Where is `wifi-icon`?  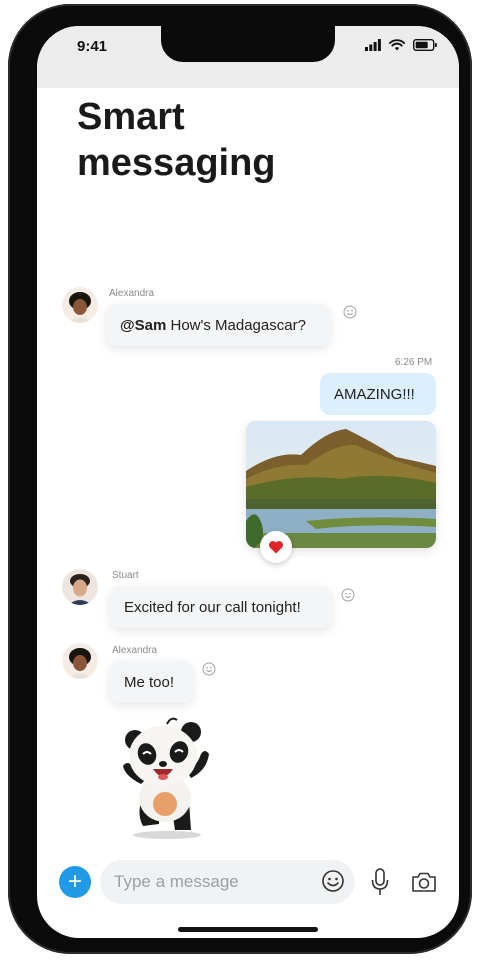 wifi-icon is located at coordinates (397, 45).